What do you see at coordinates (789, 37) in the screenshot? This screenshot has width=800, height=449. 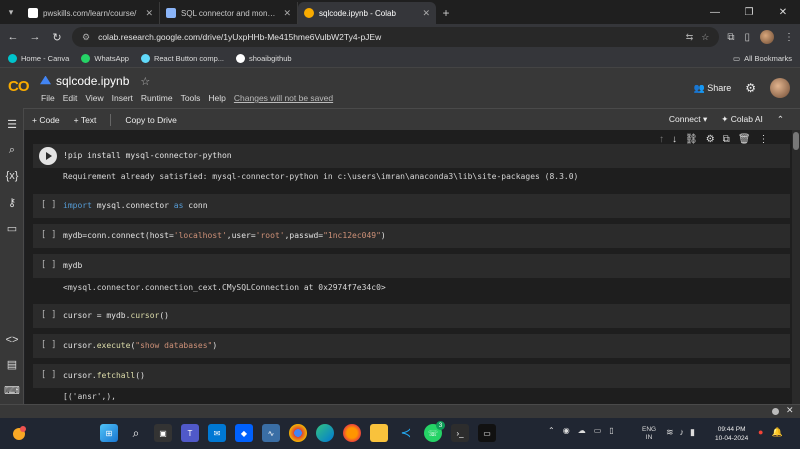 I see `browser-menu-icon: ⋮` at bounding box center [789, 37].